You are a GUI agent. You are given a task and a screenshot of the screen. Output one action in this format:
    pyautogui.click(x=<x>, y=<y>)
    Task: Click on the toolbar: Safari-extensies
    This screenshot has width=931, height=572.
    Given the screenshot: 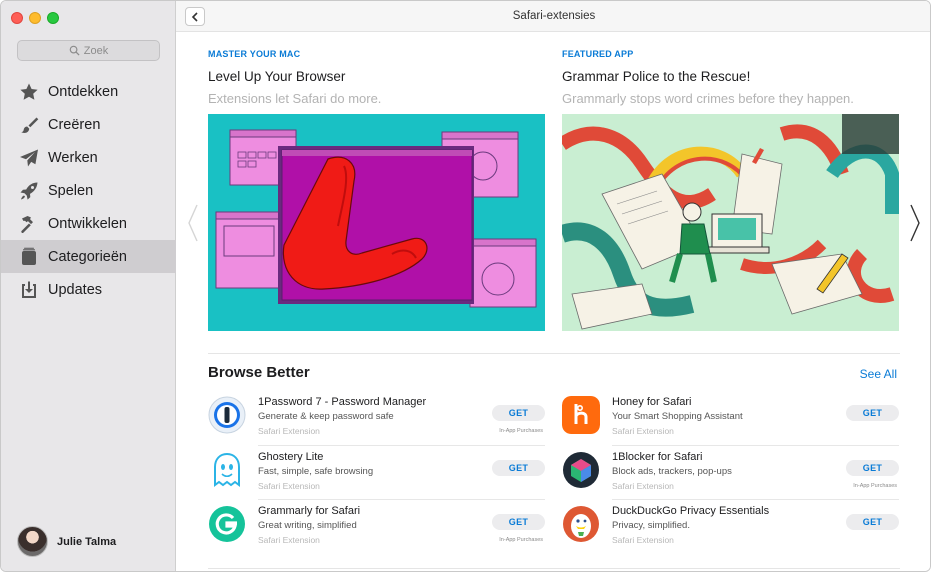 What is the action you would take?
    pyautogui.click(x=553, y=16)
    